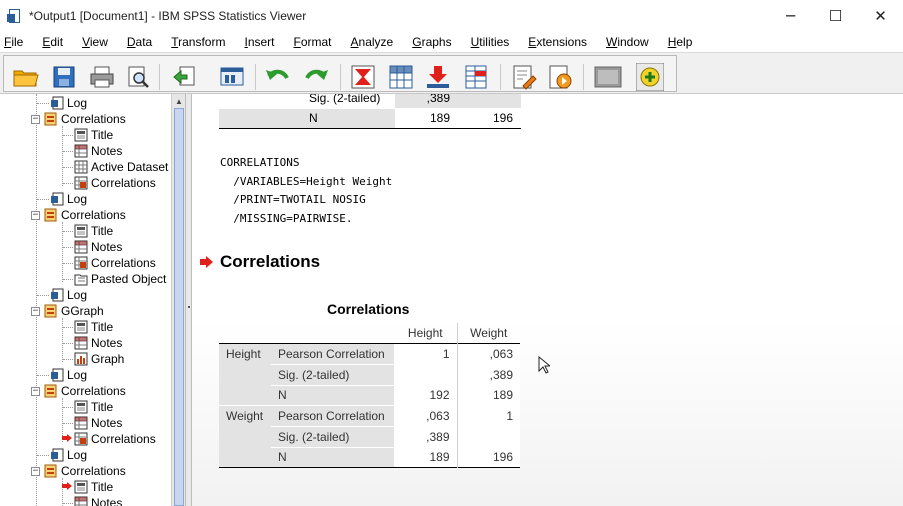 Image resolution: width=903 pixels, height=506 pixels. I want to click on goto-data-icon, so click(363, 77).